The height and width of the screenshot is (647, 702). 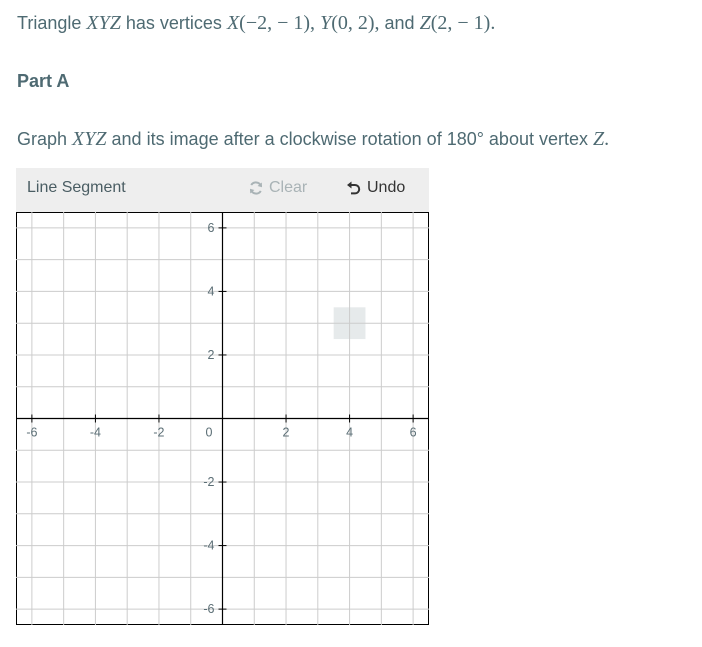 I want to click on x-tick-label: -6, so click(x=31, y=433).